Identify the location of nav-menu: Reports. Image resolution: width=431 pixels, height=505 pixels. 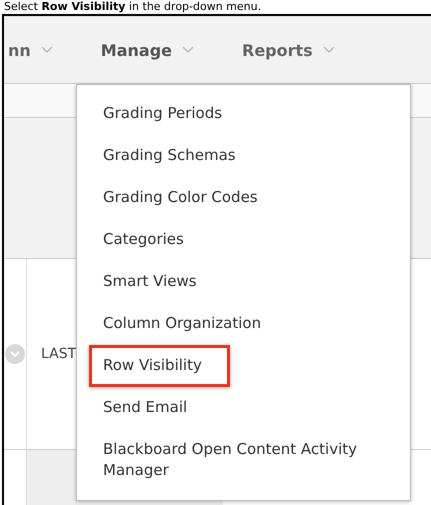
(288, 50).